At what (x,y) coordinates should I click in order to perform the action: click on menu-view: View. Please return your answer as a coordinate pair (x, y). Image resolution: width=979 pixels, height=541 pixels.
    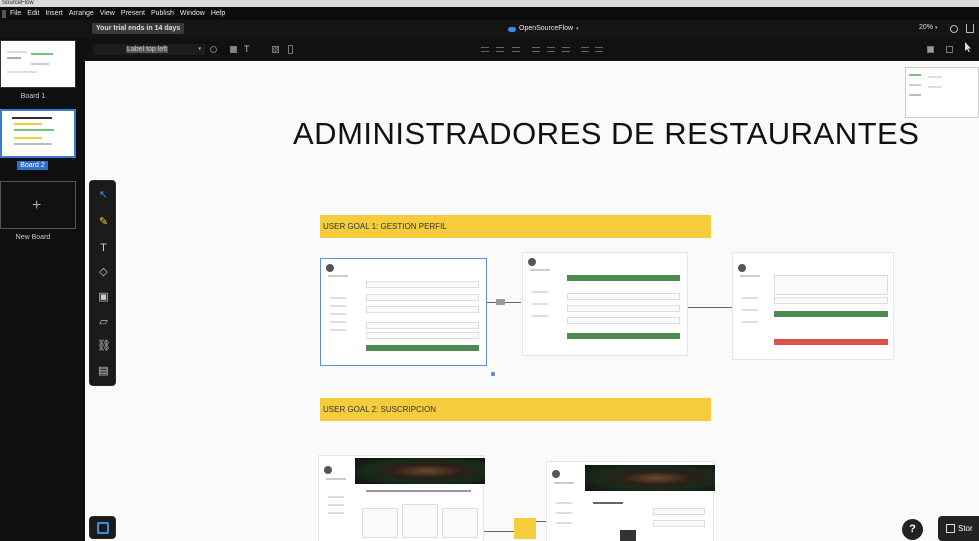
    Looking at the image, I should click on (107, 13).